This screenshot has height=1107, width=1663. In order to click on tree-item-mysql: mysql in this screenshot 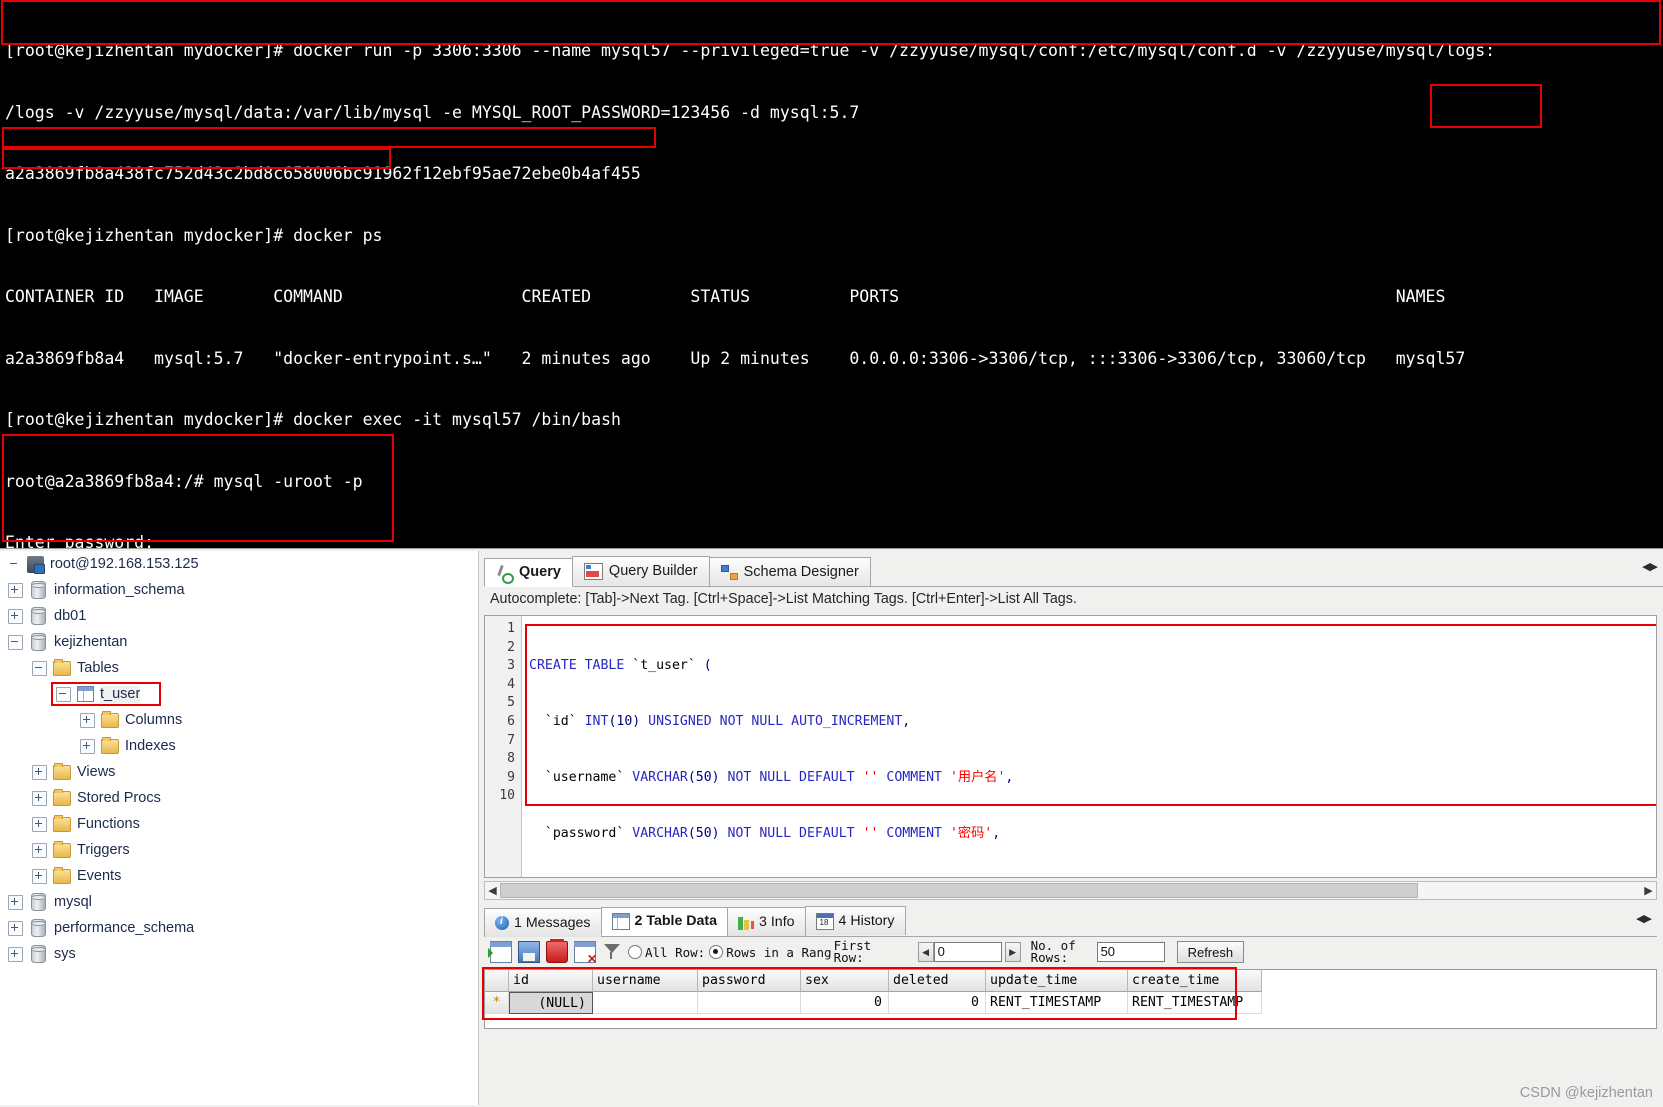, I will do `click(239, 902)`.